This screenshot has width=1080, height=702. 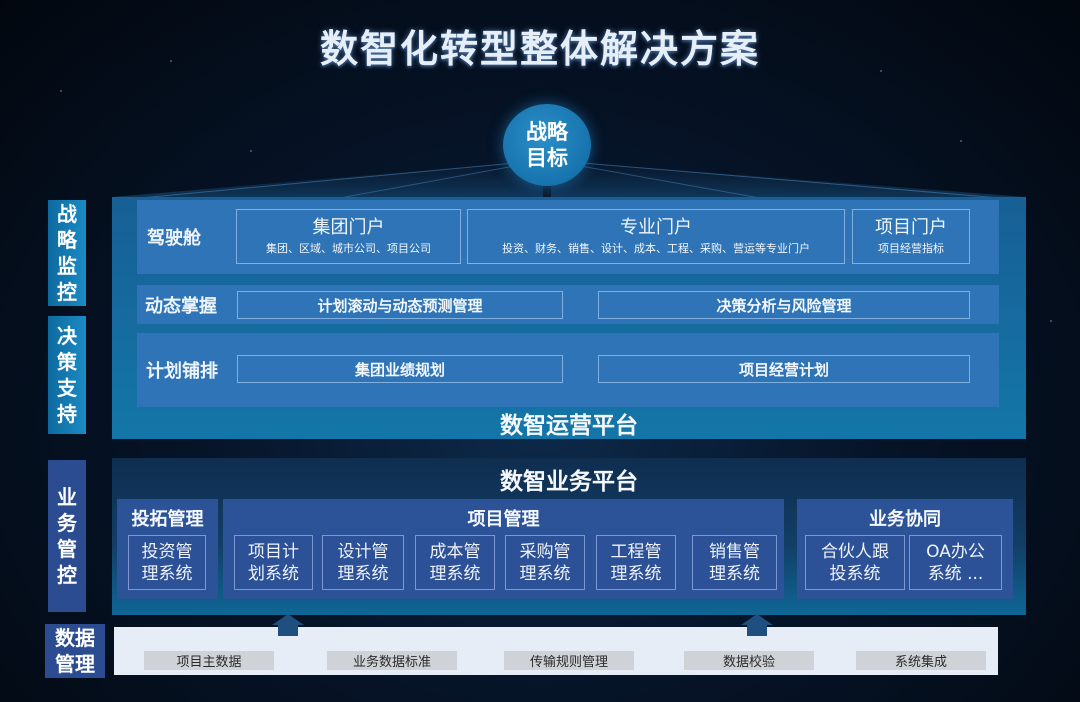 I want to click on cockpit-label: 驾驶舱, so click(x=174, y=238).